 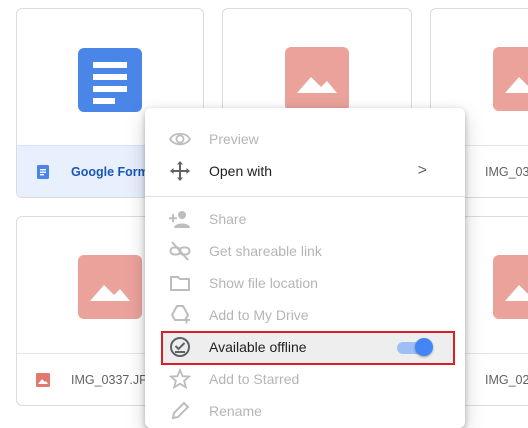 What do you see at coordinates (180, 171) in the screenshot?
I see `move-arrows-icon` at bounding box center [180, 171].